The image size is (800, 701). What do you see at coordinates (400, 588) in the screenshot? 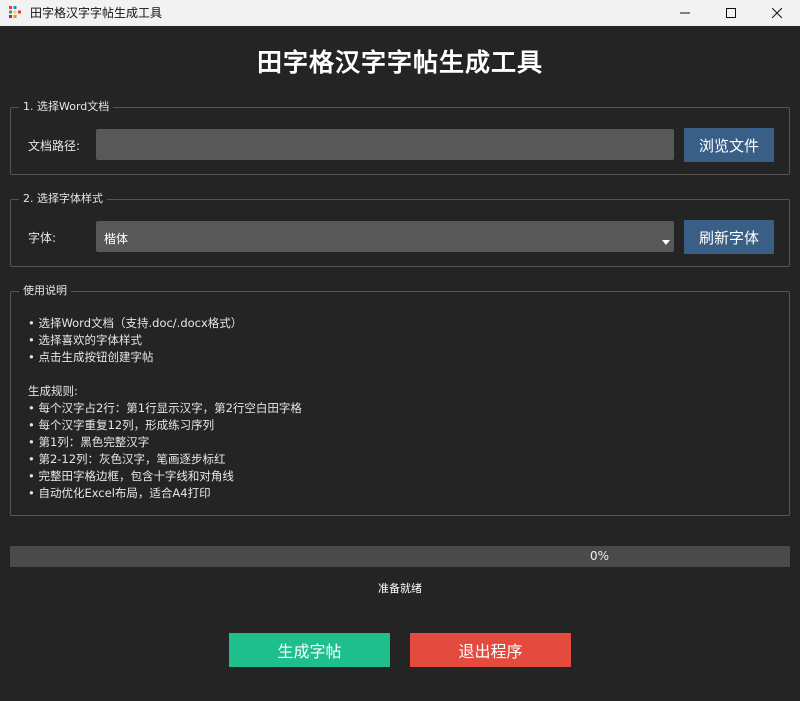
I see `status-text: 准备就绪` at bounding box center [400, 588].